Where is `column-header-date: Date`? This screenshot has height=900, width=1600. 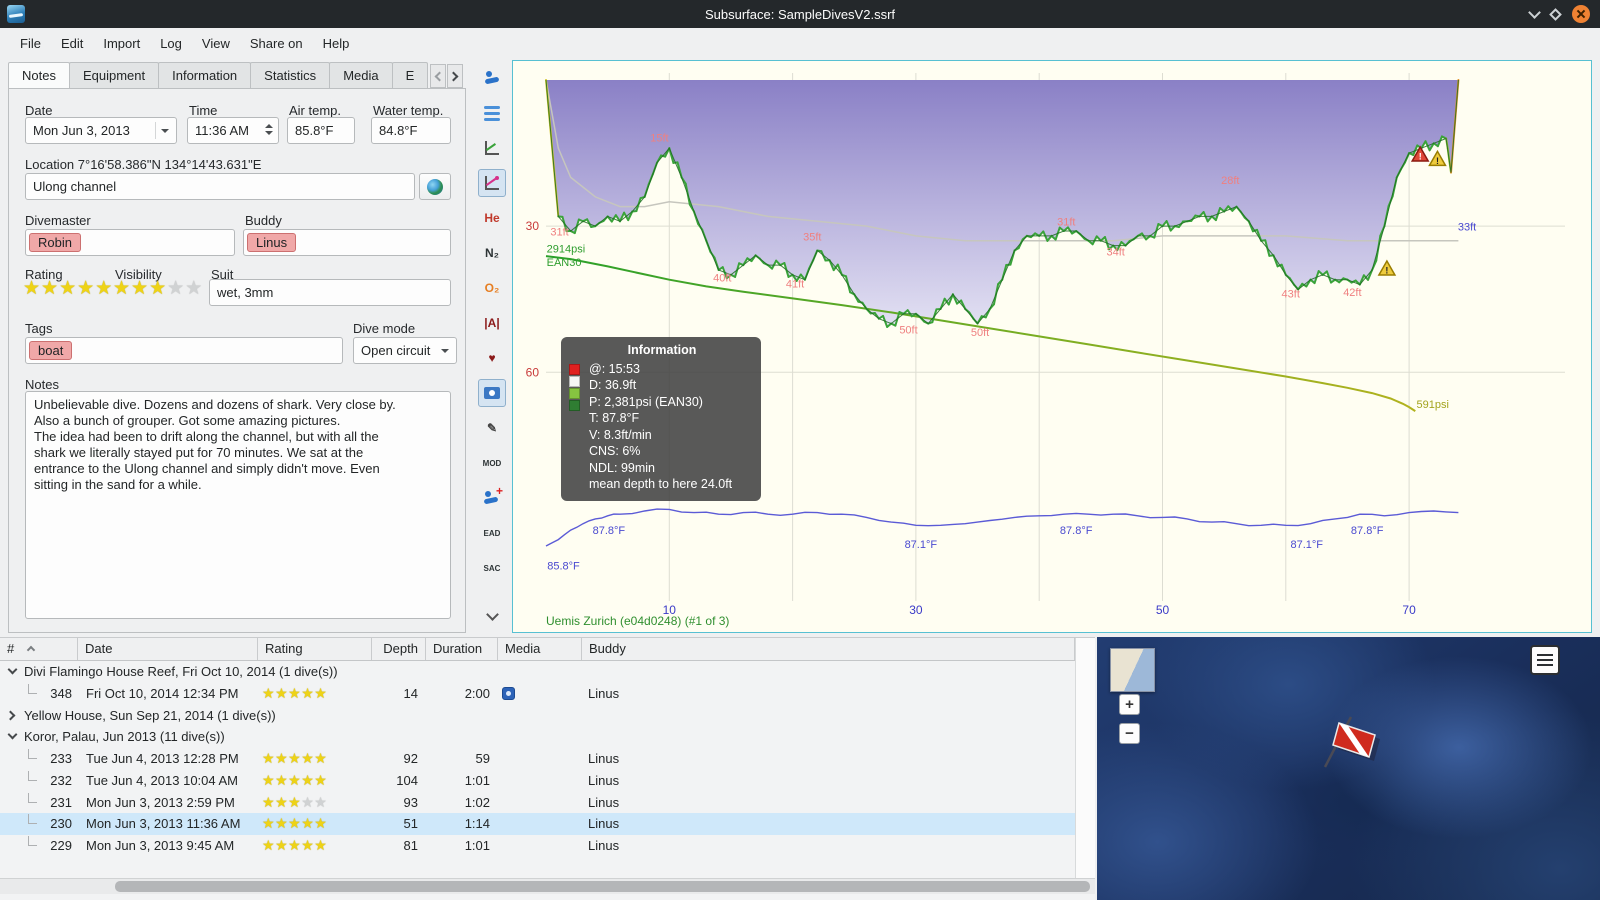 column-header-date: Date is located at coordinates (168, 649).